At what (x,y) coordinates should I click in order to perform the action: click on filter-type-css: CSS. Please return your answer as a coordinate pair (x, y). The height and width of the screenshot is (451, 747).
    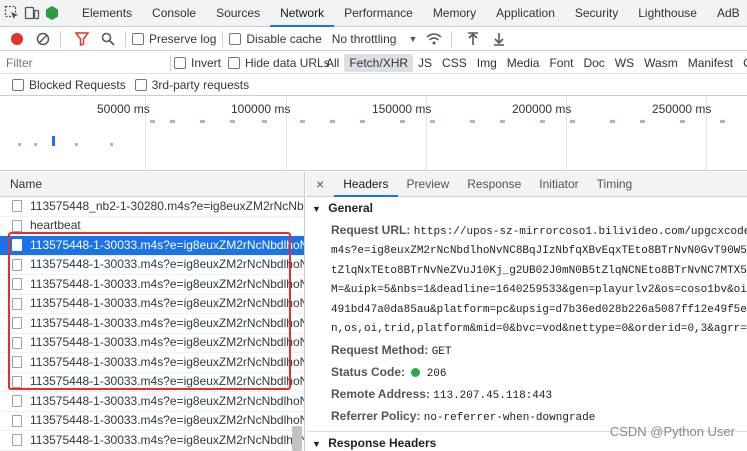
    Looking at the image, I should click on (454, 63).